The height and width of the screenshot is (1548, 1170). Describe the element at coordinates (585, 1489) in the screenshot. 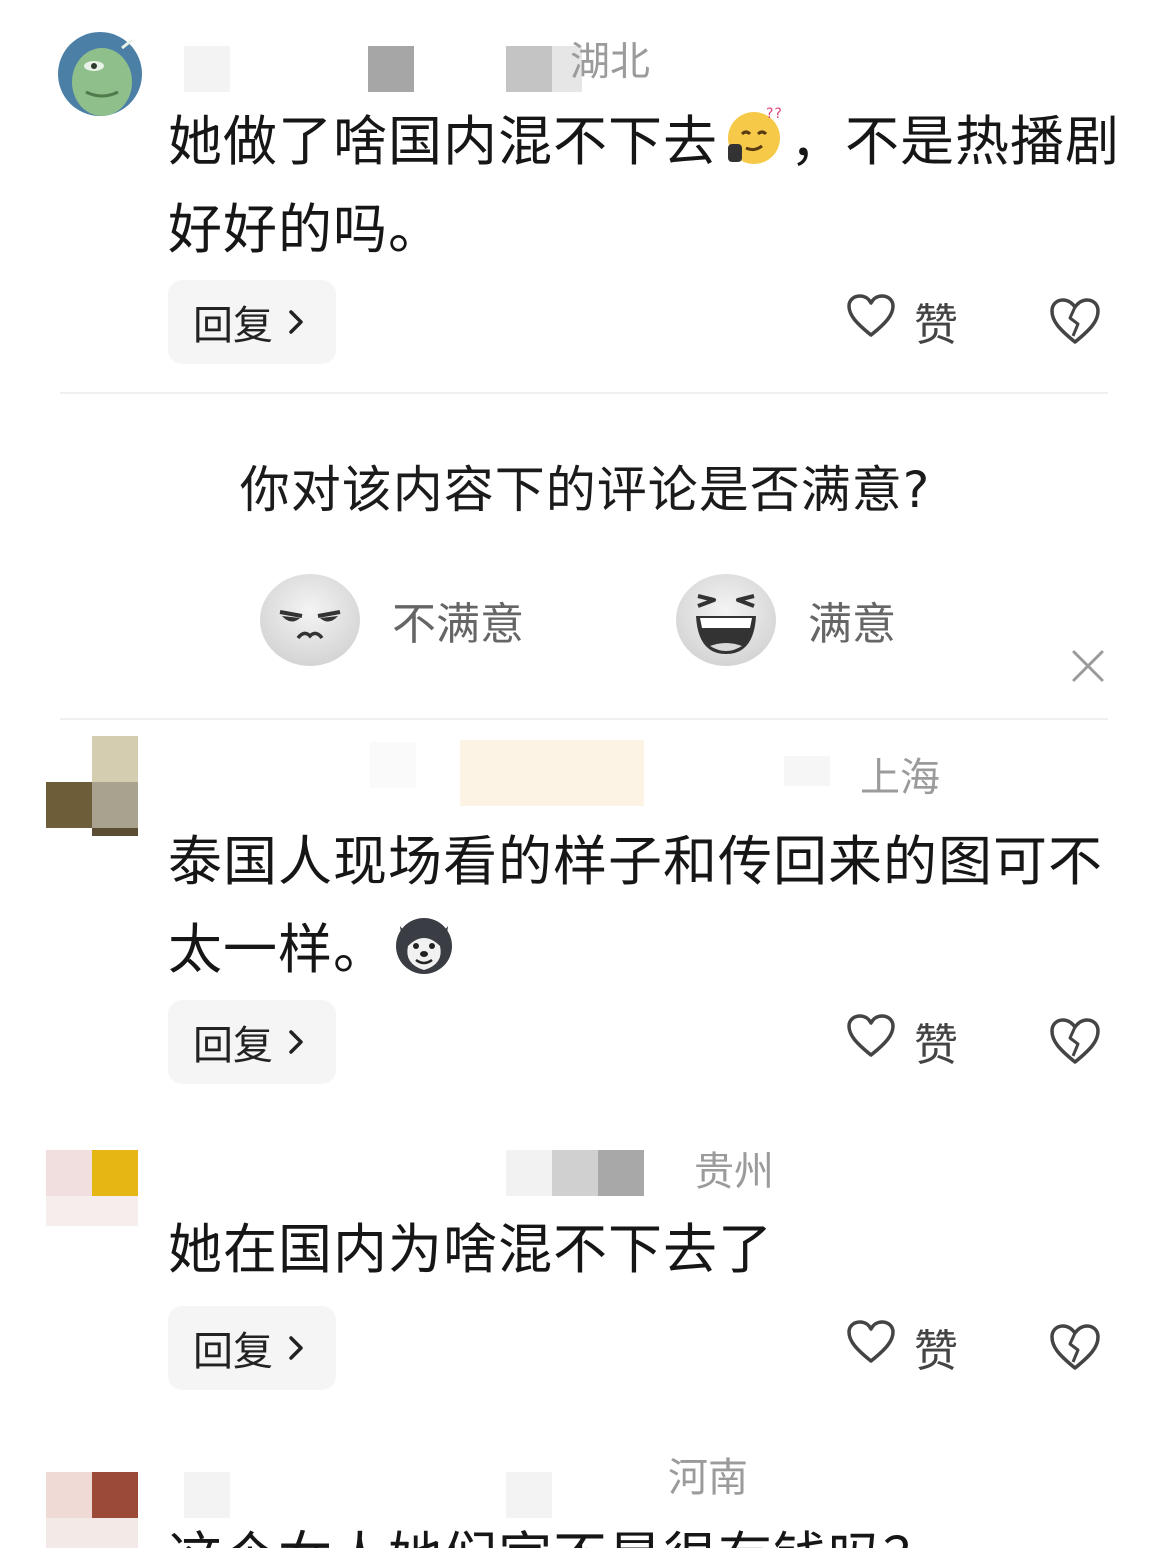

I see `comment-4: 河南 这个女人她们家不是很有钱吗？` at that location.